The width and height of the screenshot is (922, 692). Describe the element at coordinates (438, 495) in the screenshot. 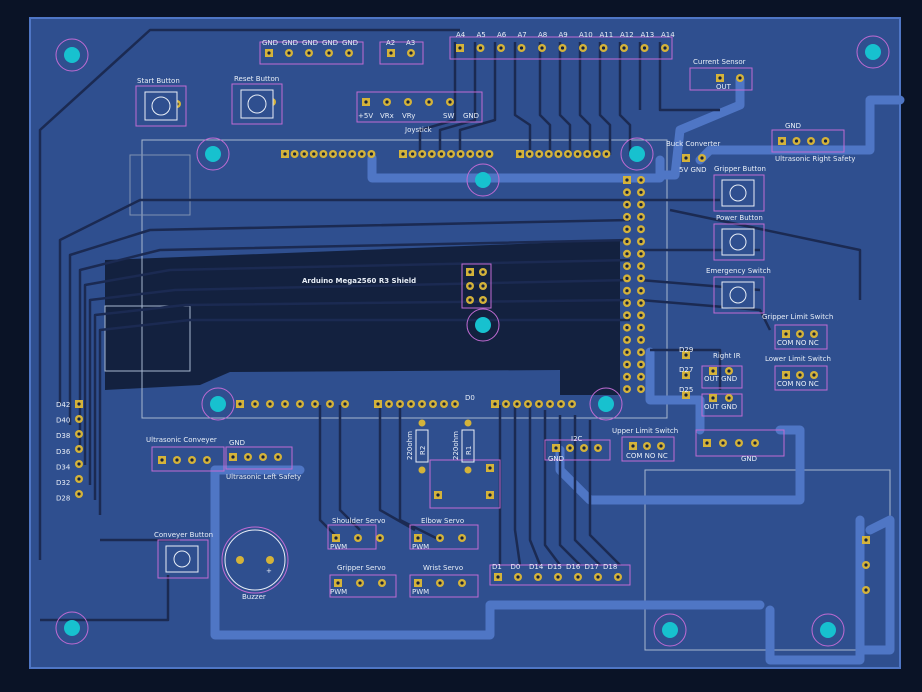

I see `misc-pad` at that location.